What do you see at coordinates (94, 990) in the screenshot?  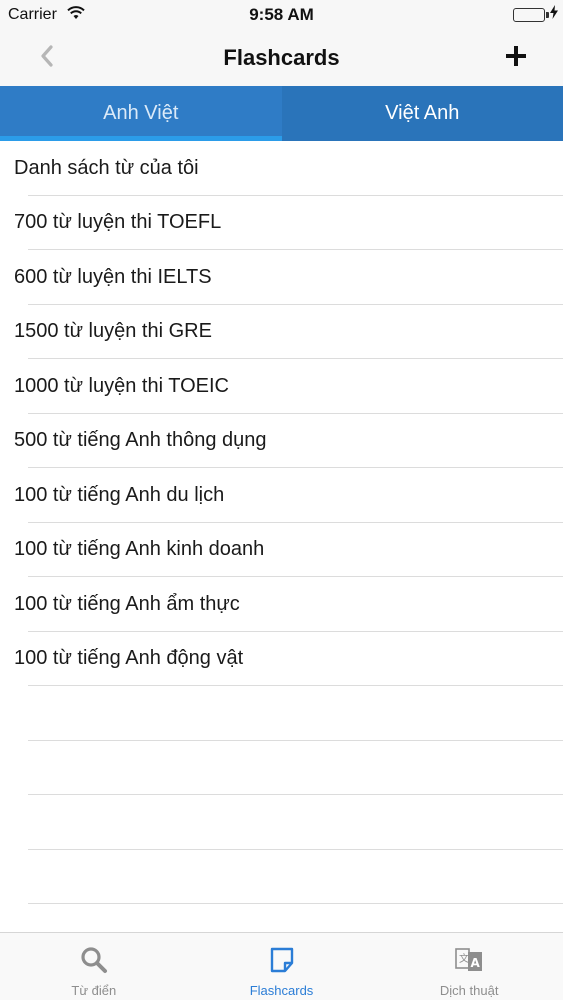 I see `tab-bar-label: Từ điển` at bounding box center [94, 990].